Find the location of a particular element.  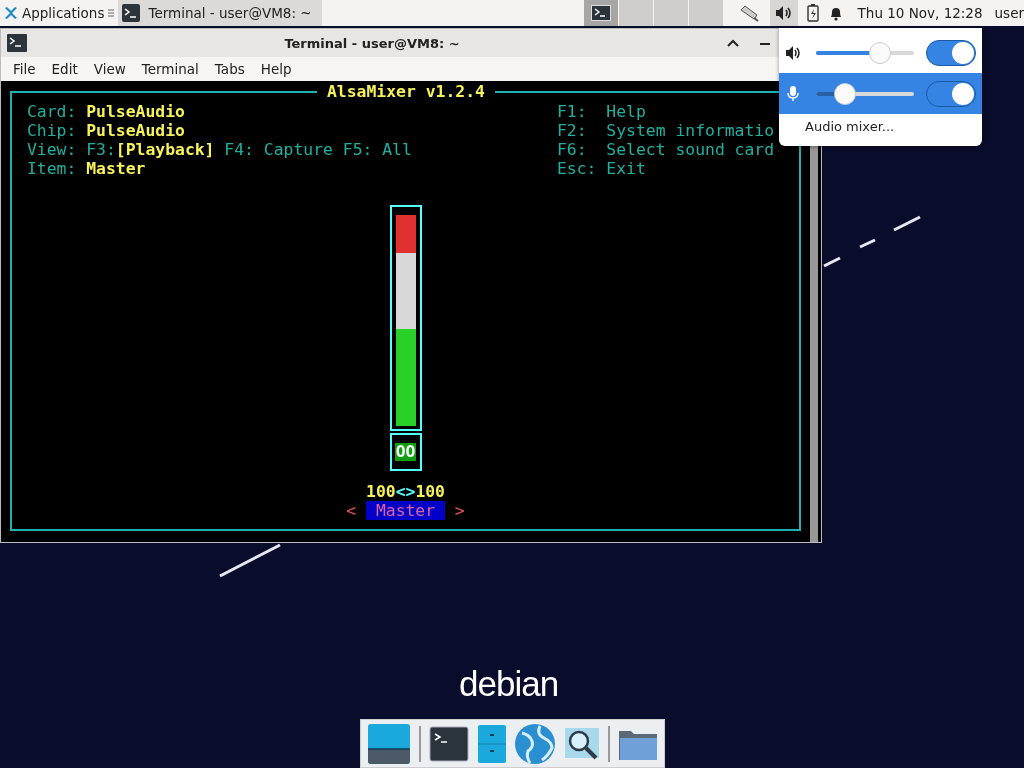

window-title: Terminal - user@VM8: ~ is located at coordinates (372, 43).